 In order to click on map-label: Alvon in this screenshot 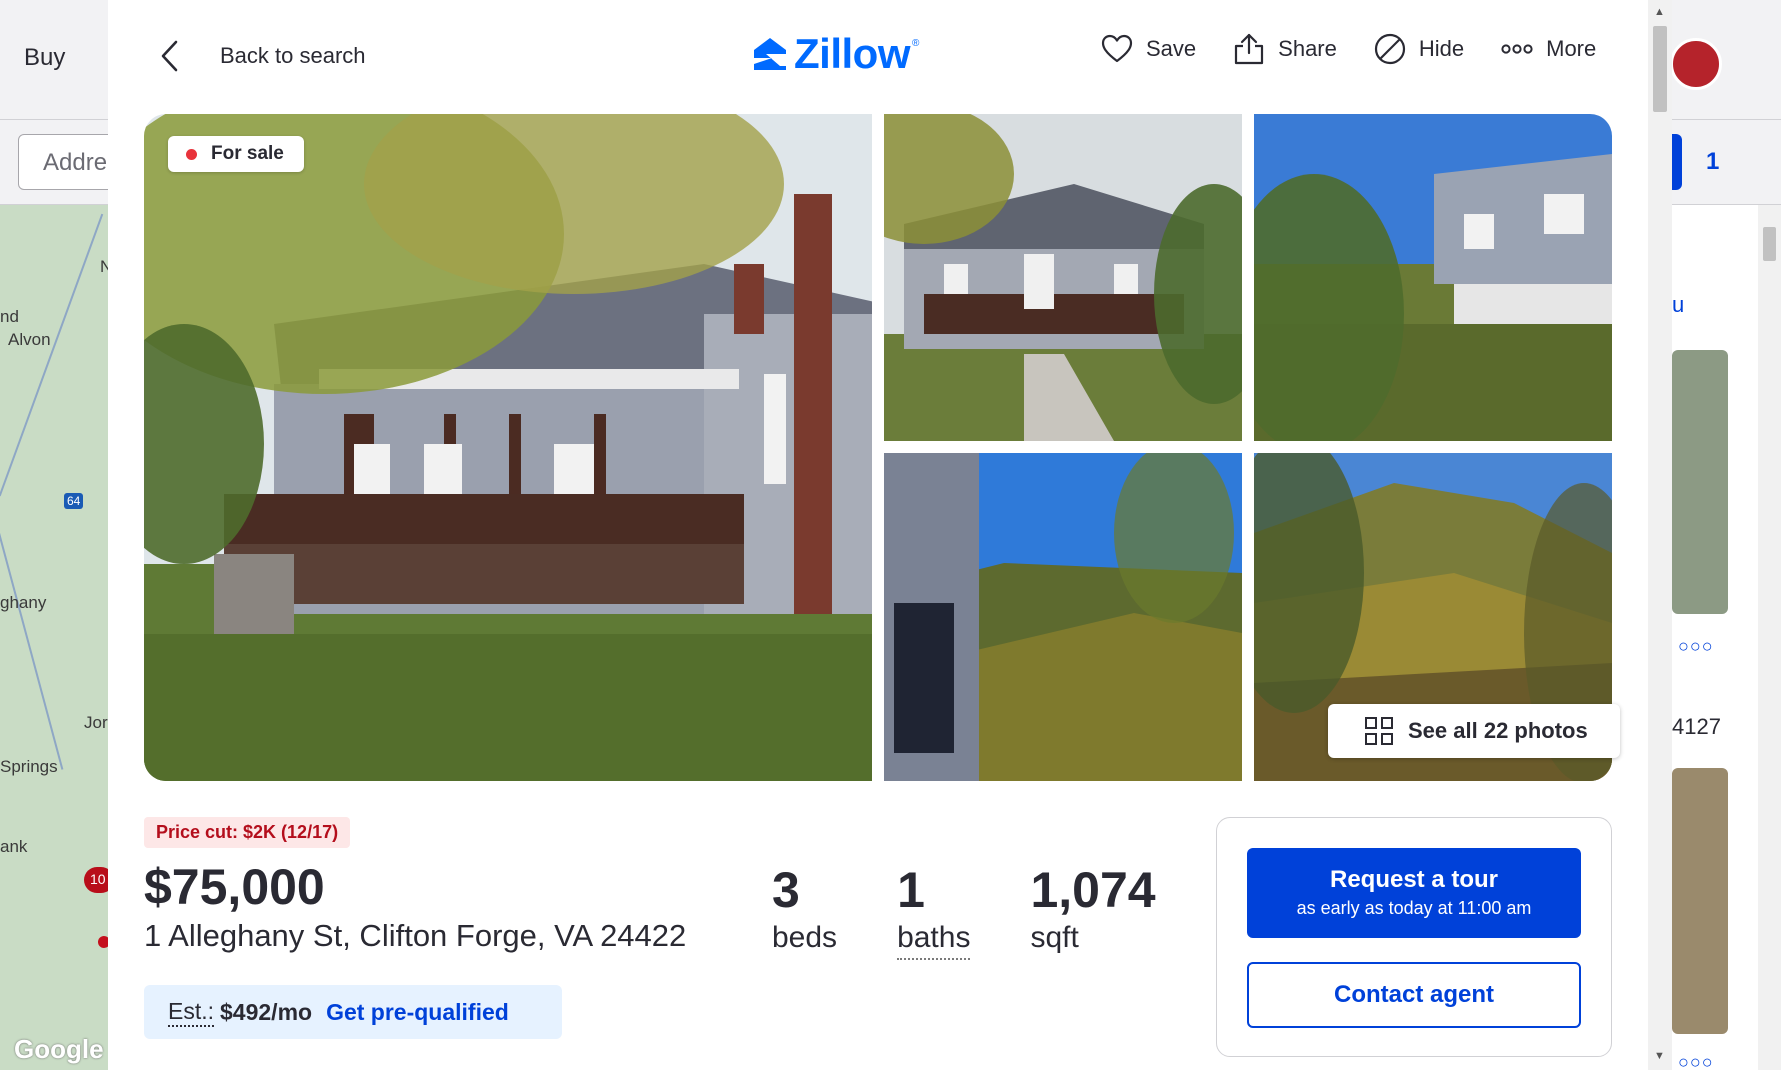, I will do `click(29, 339)`.